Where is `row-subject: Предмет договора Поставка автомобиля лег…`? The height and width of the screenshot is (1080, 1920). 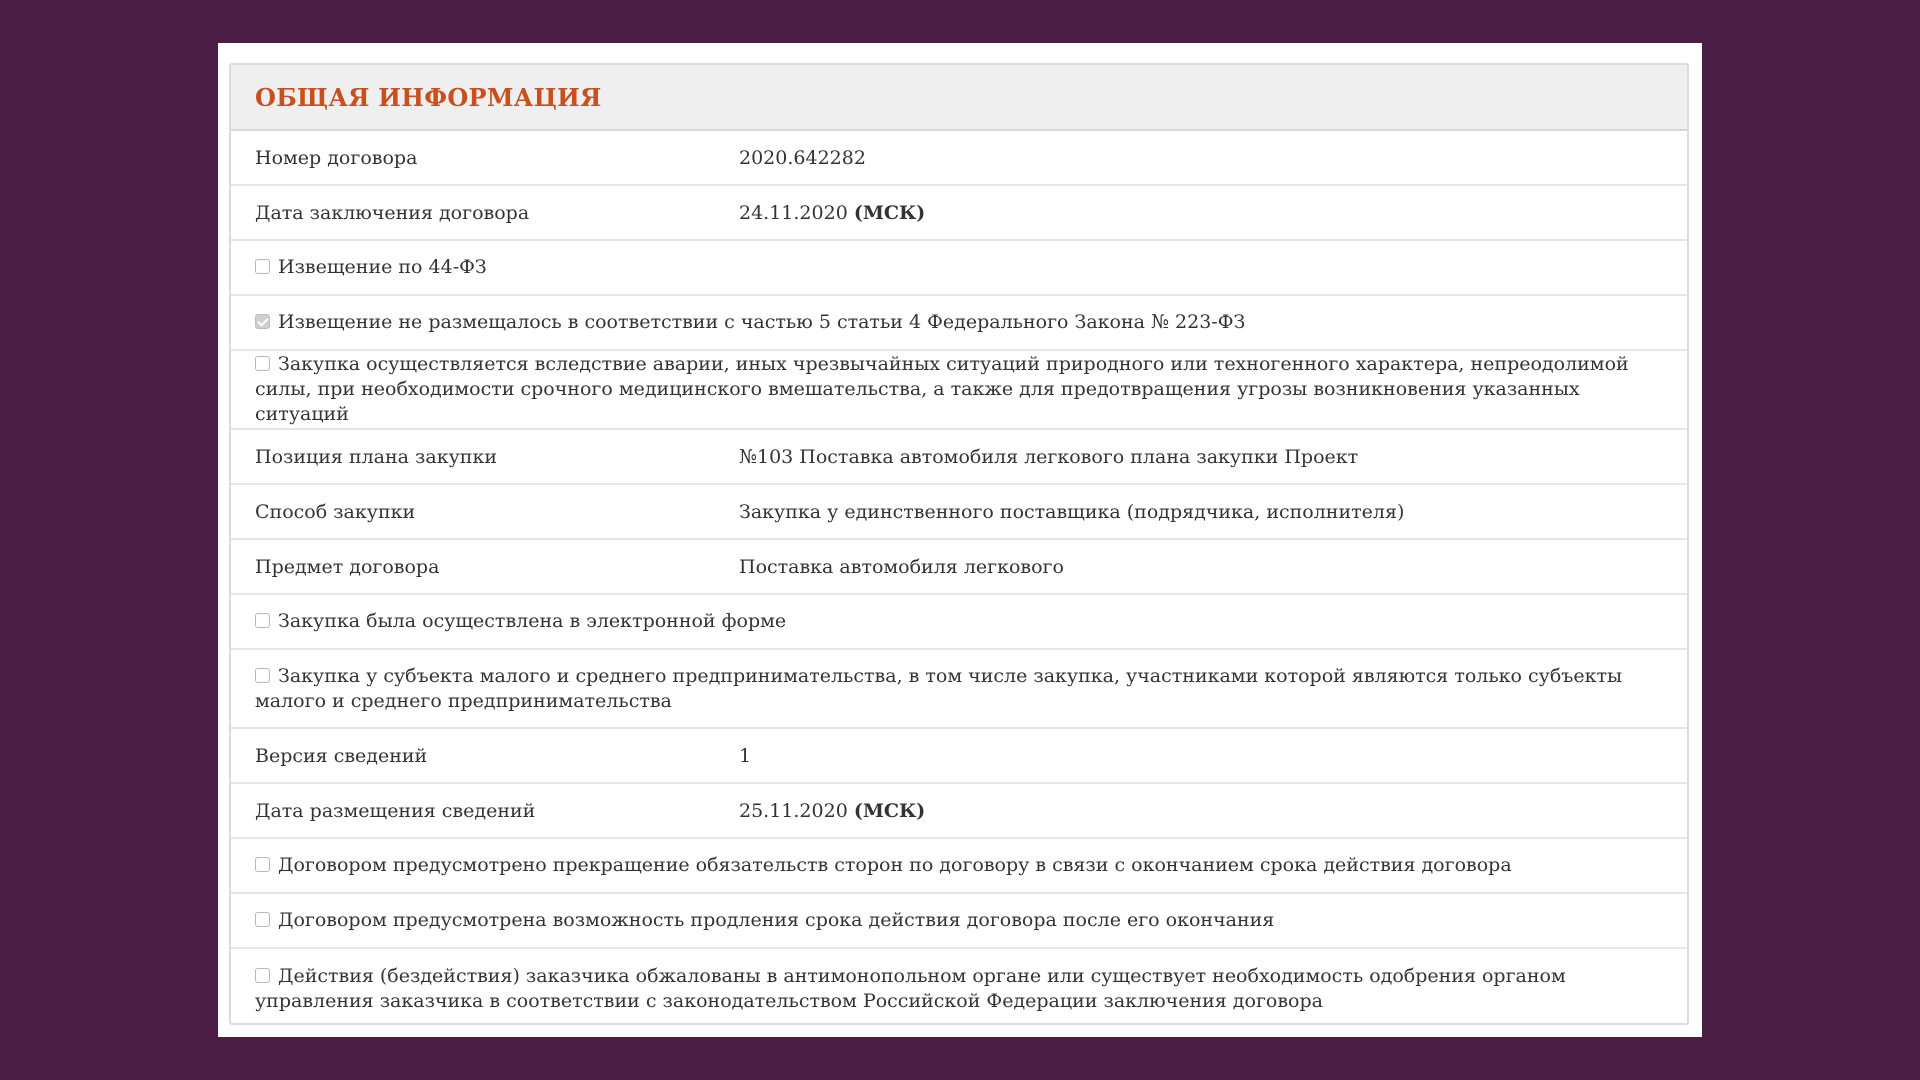
row-subject: Предмет договора Поставка автомобиля лег… is located at coordinates (959, 567).